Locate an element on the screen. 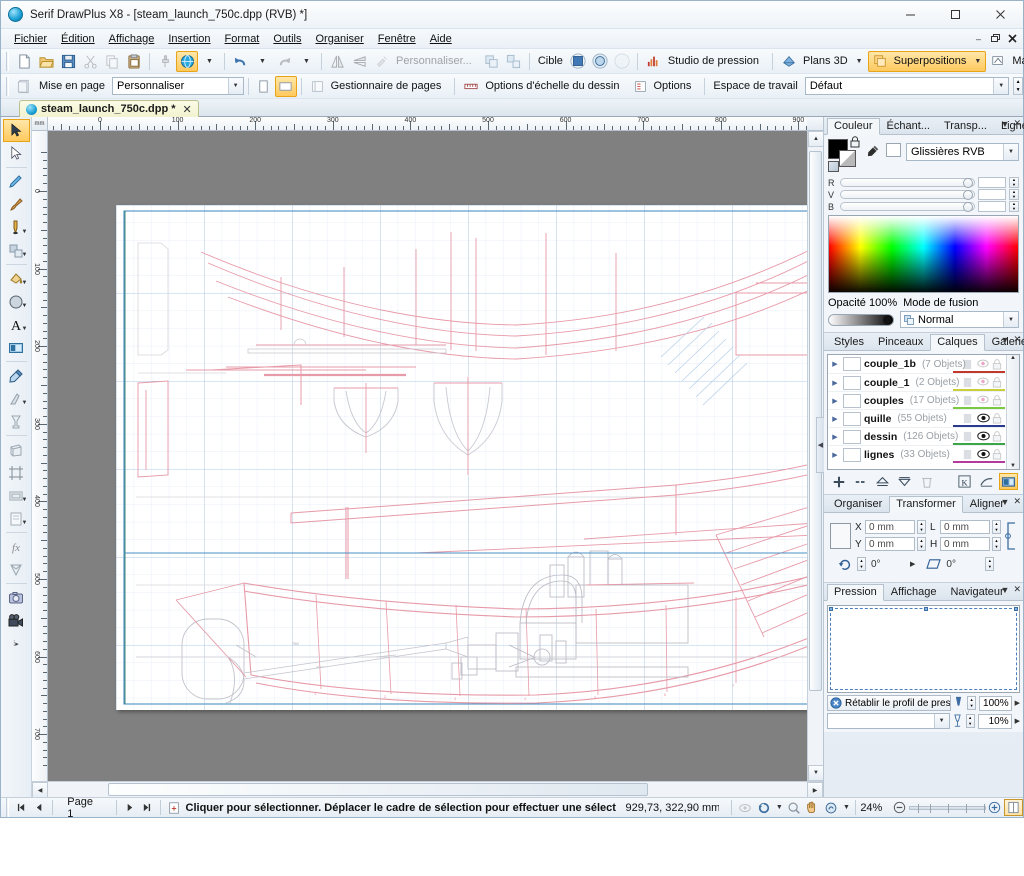 The width and height of the screenshot is (1024, 876). horizontal-ruler: 0 100 200 300 400 500 600 700 800 900 is located at coordinates (427, 124).